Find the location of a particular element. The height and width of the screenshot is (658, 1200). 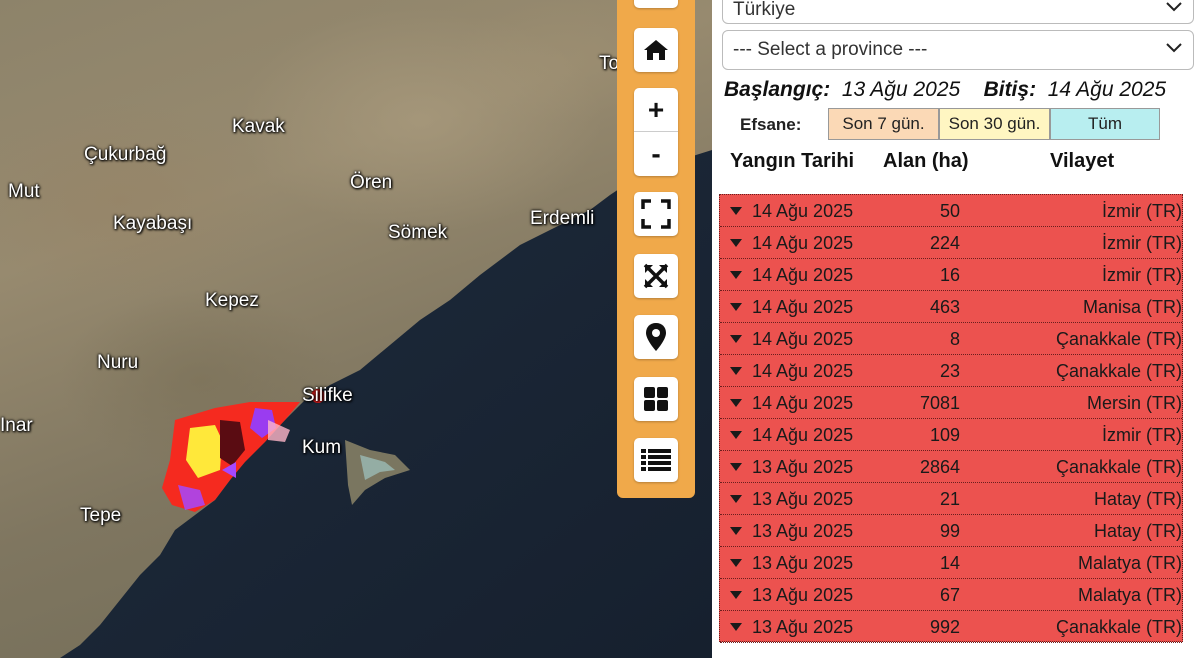

list-button is located at coordinates (656, 460).